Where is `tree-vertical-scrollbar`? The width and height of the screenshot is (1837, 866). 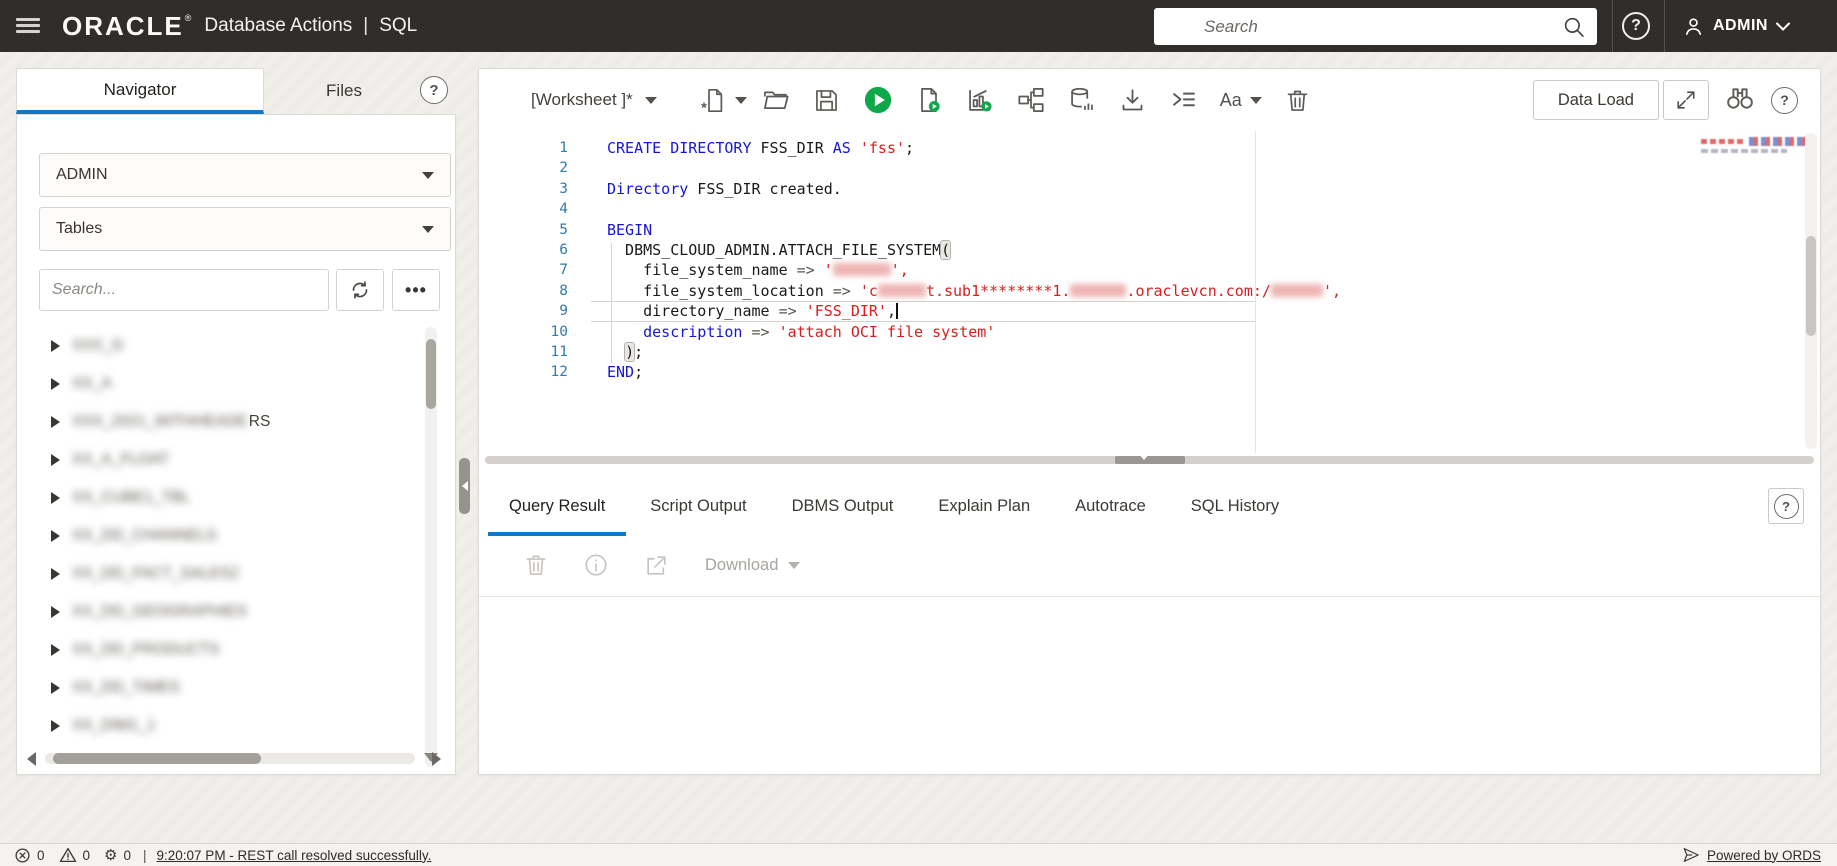 tree-vertical-scrollbar is located at coordinates (431, 547).